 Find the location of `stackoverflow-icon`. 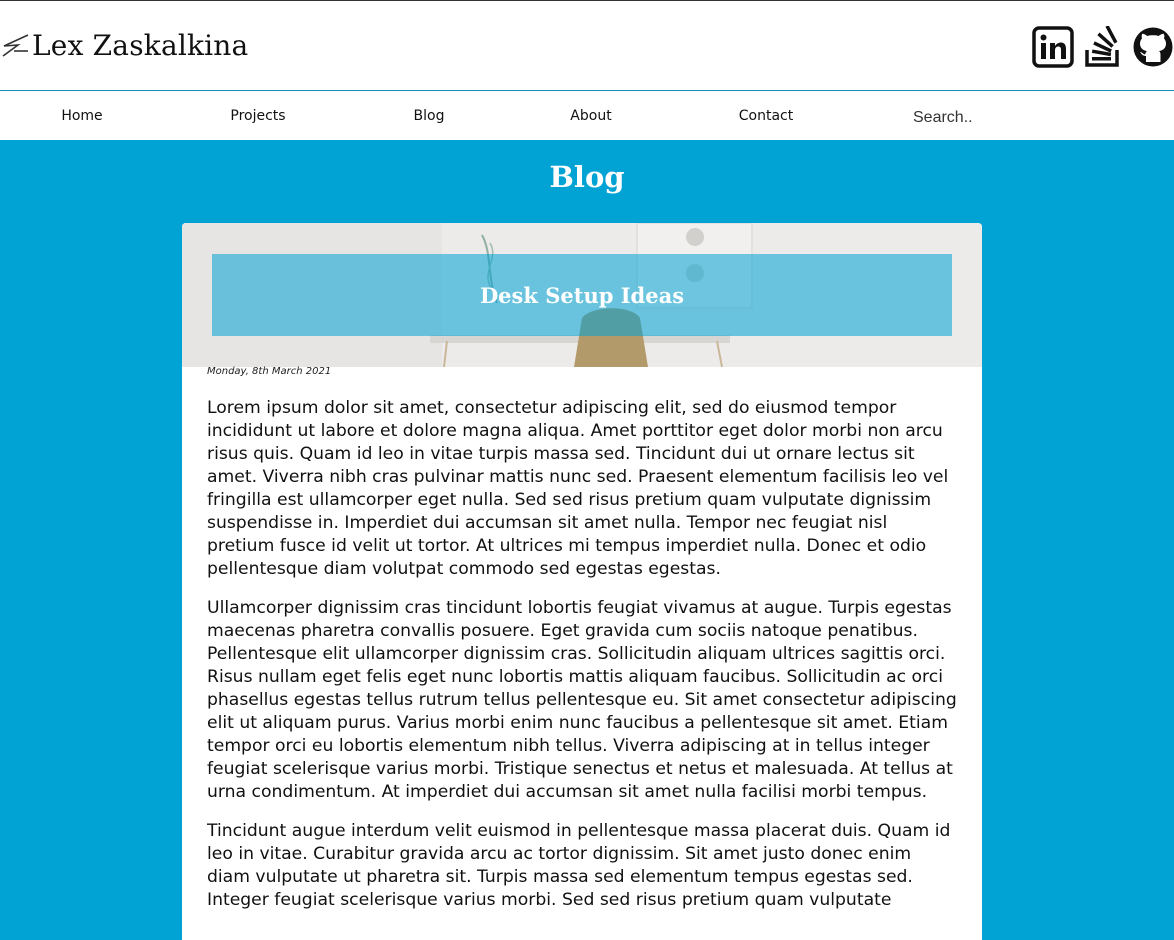

stackoverflow-icon is located at coordinates (1103, 47).